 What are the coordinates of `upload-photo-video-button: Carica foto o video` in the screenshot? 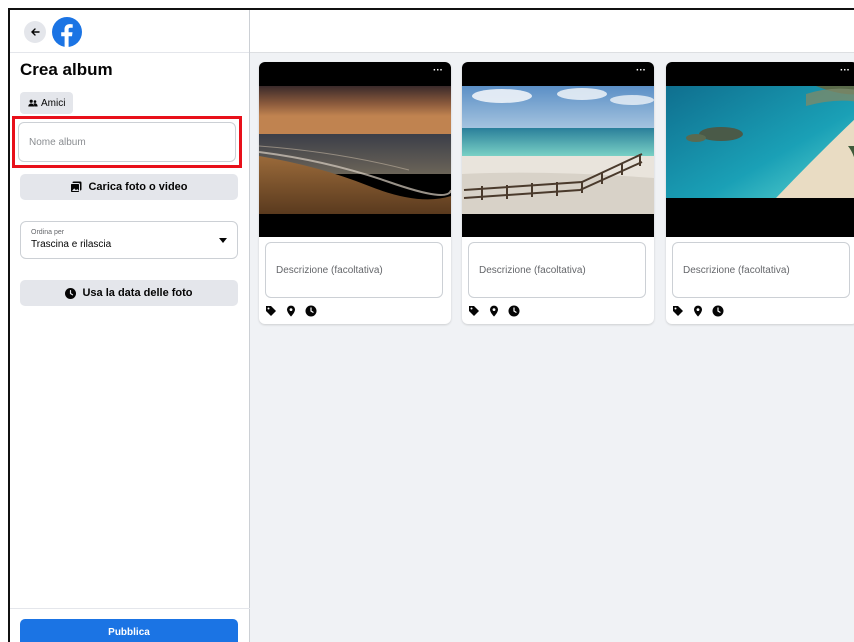 It's located at (129, 187).